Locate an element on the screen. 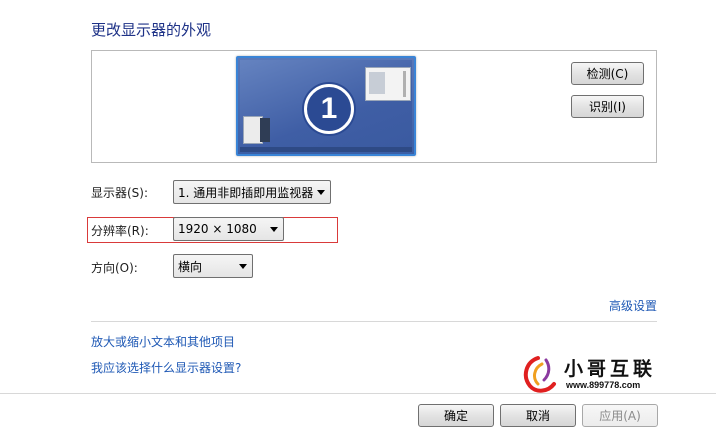 This screenshot has height=445, width=716. display-select-value: 1. 通用非即插即用监视器 is located at coordinates (246, 192).